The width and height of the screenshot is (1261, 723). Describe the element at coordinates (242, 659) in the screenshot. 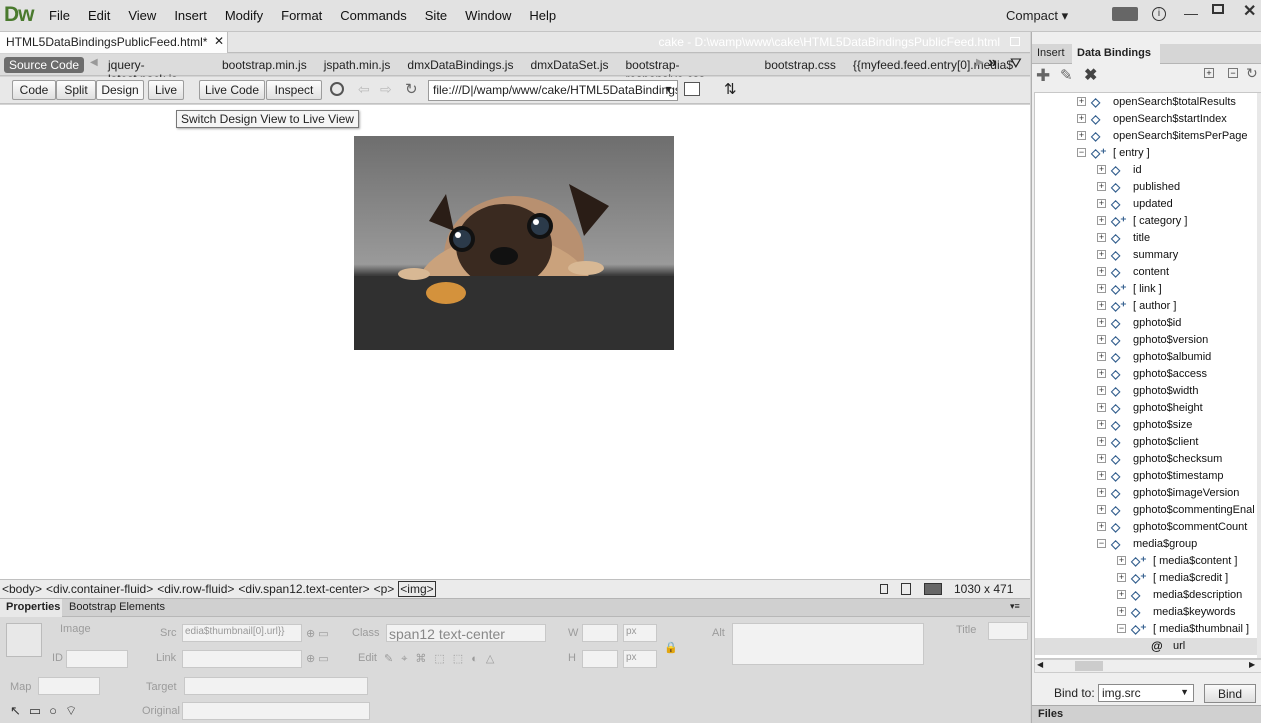

I see `link-field` at that location.